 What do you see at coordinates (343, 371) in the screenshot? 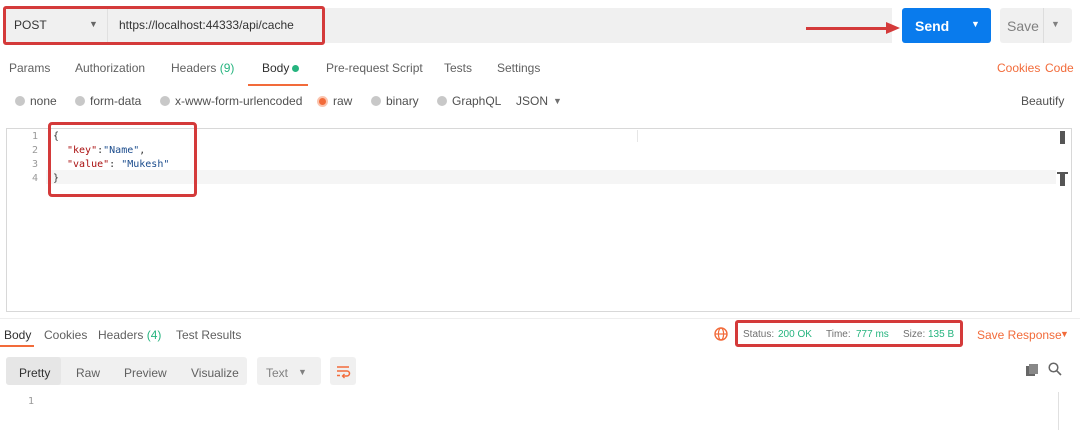
I see `wrap-lines-icon` at bounding box center [343, 371].